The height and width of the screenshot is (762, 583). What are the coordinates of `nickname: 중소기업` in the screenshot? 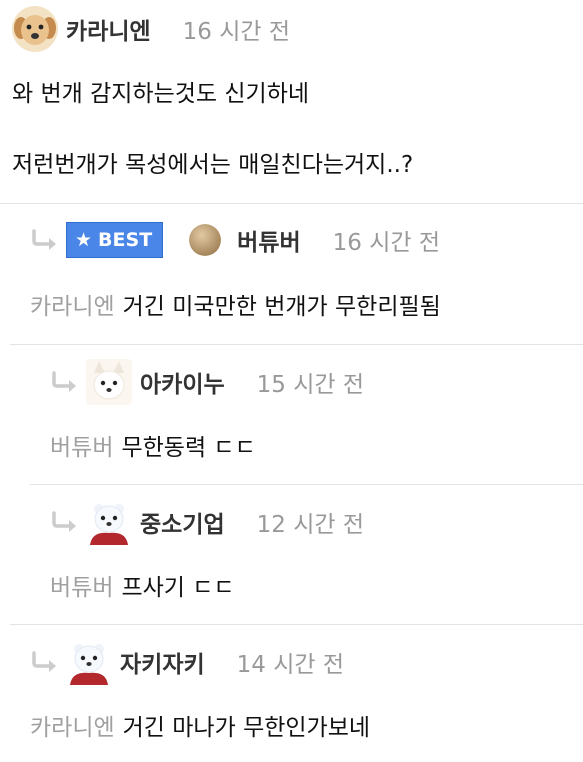 It's located at (182, 522).